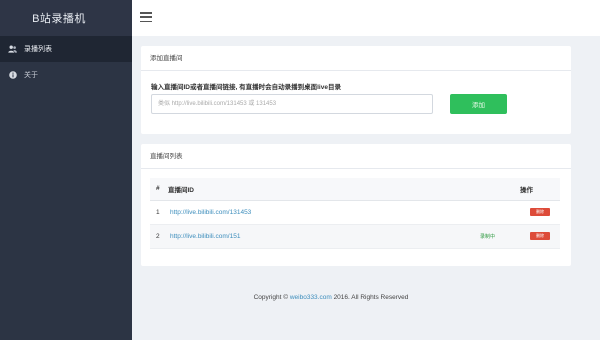  What do you see at coordinates (31, 75) in the screenshot?
I see `sidebar-item-label: 关于` at bounding box center [31, 75].